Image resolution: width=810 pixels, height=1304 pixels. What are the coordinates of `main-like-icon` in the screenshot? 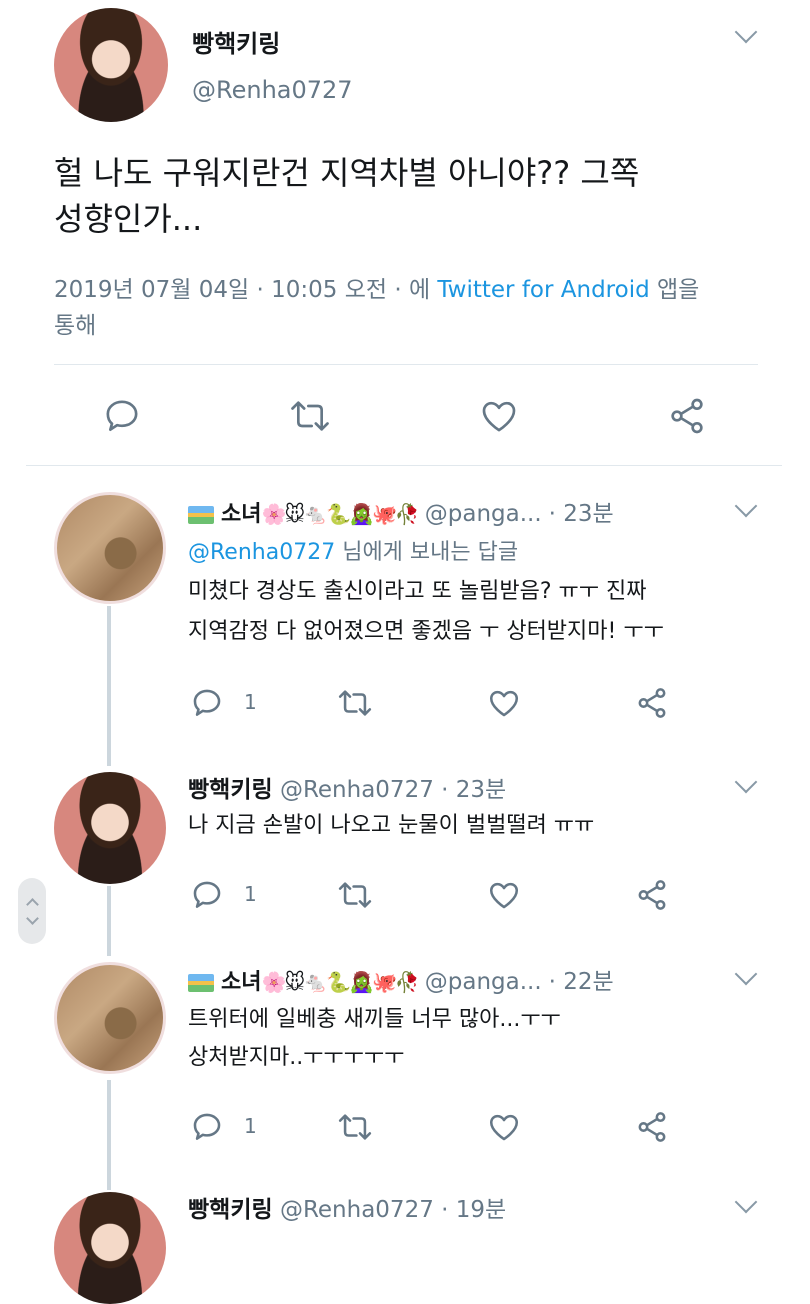 It's located at (499, 416).